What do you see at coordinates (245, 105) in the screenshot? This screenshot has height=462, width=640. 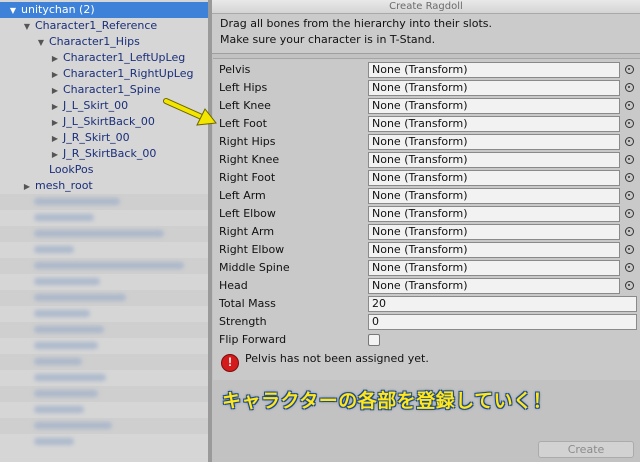 I see `bone-label: Left Knee` at bounding box center [245, 105].